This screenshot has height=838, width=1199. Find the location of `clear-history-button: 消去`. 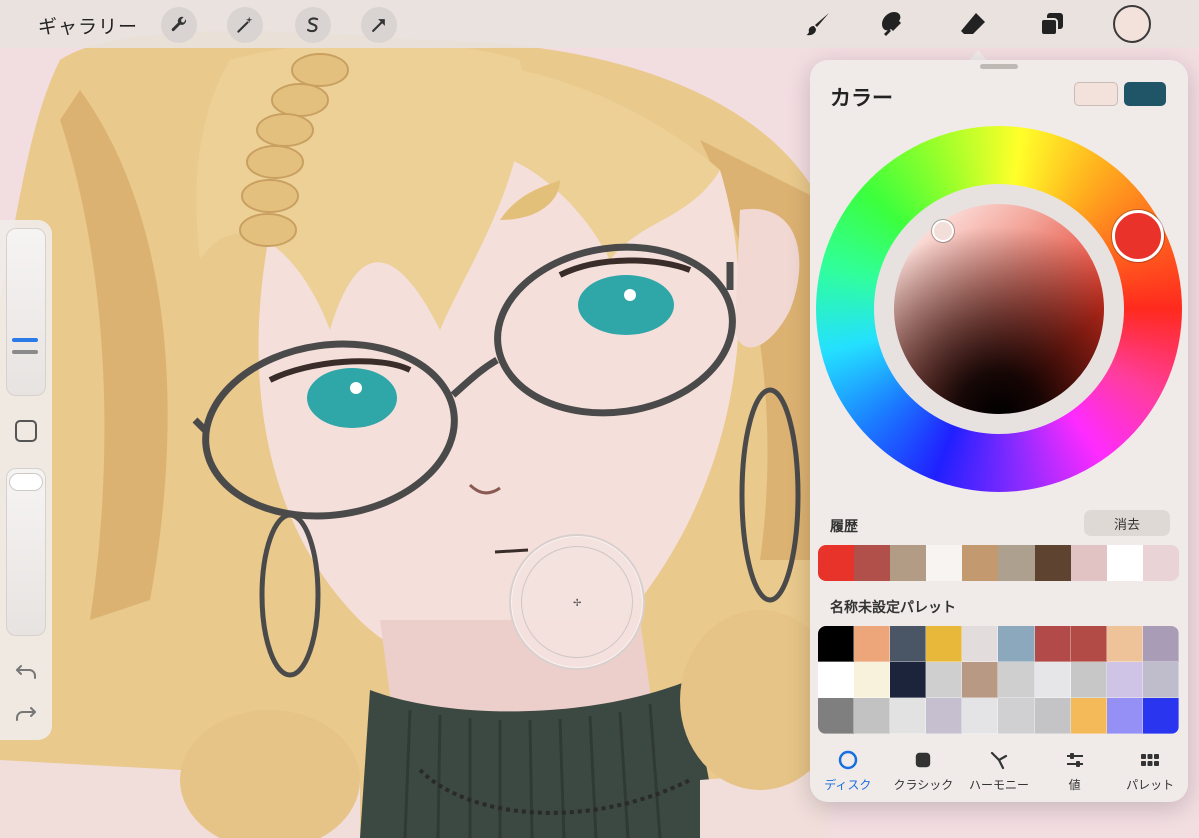

clear-history-button: 消去 is located at coordinates (1127, 523).